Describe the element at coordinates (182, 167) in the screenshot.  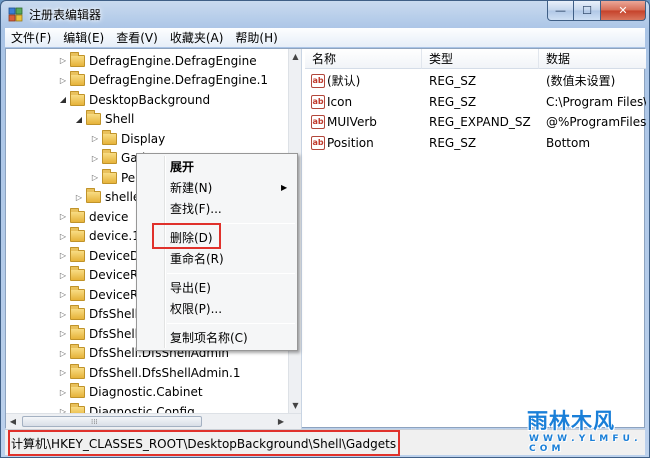
I see `ctx-expand: 展开` at that location.